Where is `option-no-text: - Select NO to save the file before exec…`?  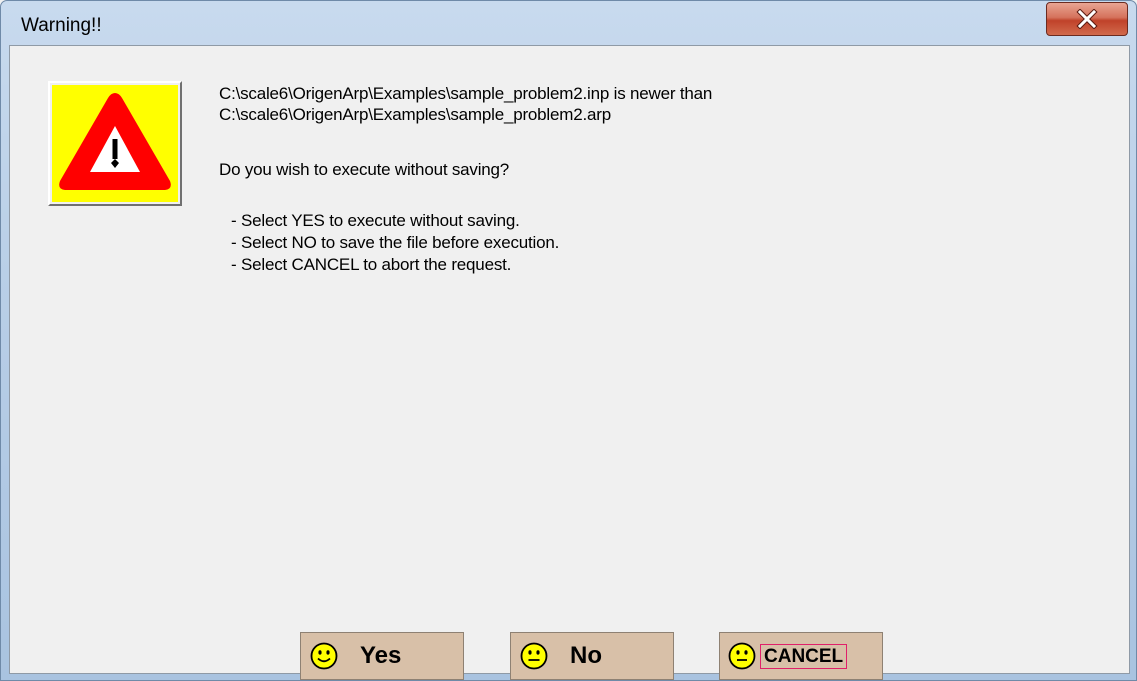 option-no-text: - Select NO to save the file before exec… is located at coordinates (395, 242).